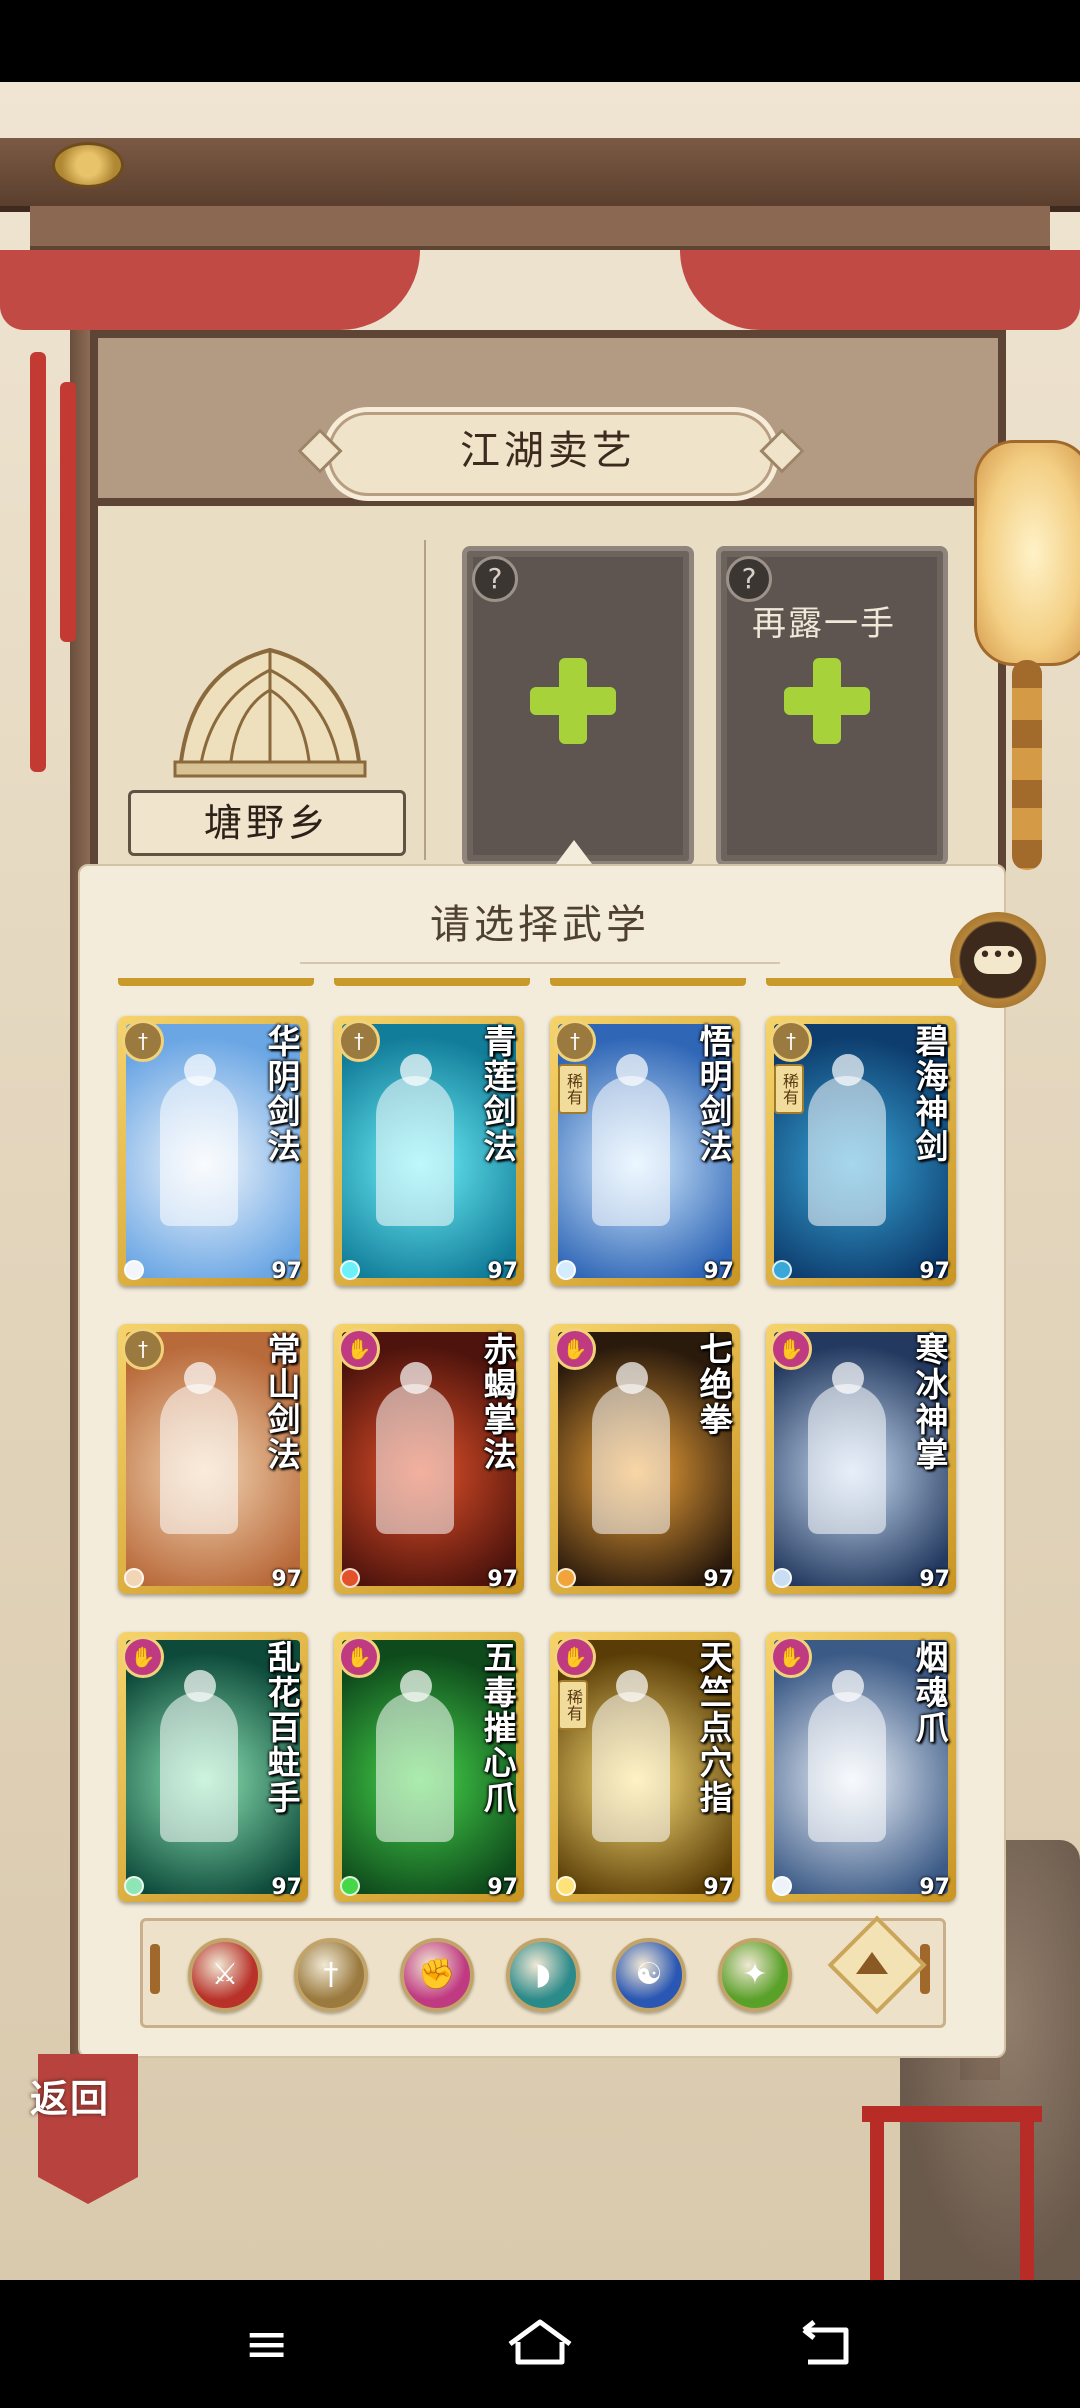  I want to click on skill-card: † 青莲剑法 97, so click(429, 1151).